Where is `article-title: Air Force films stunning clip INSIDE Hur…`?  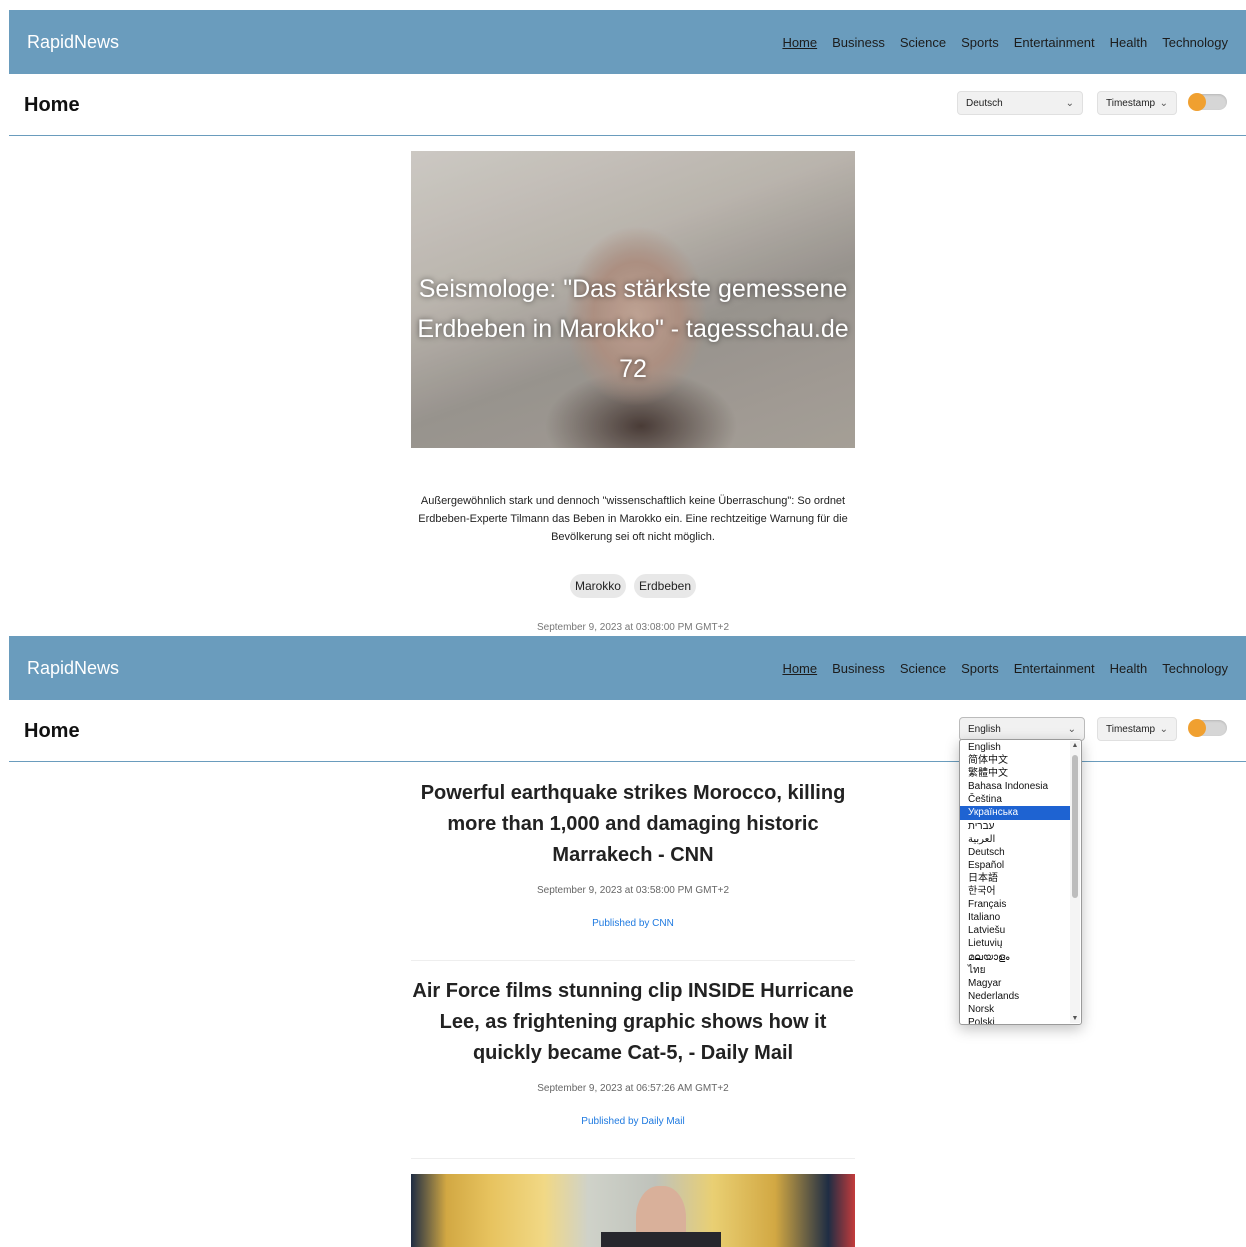 article-title: Air Force films stunning clip INSIDE Hur… is located at coordinates (633, 1022).